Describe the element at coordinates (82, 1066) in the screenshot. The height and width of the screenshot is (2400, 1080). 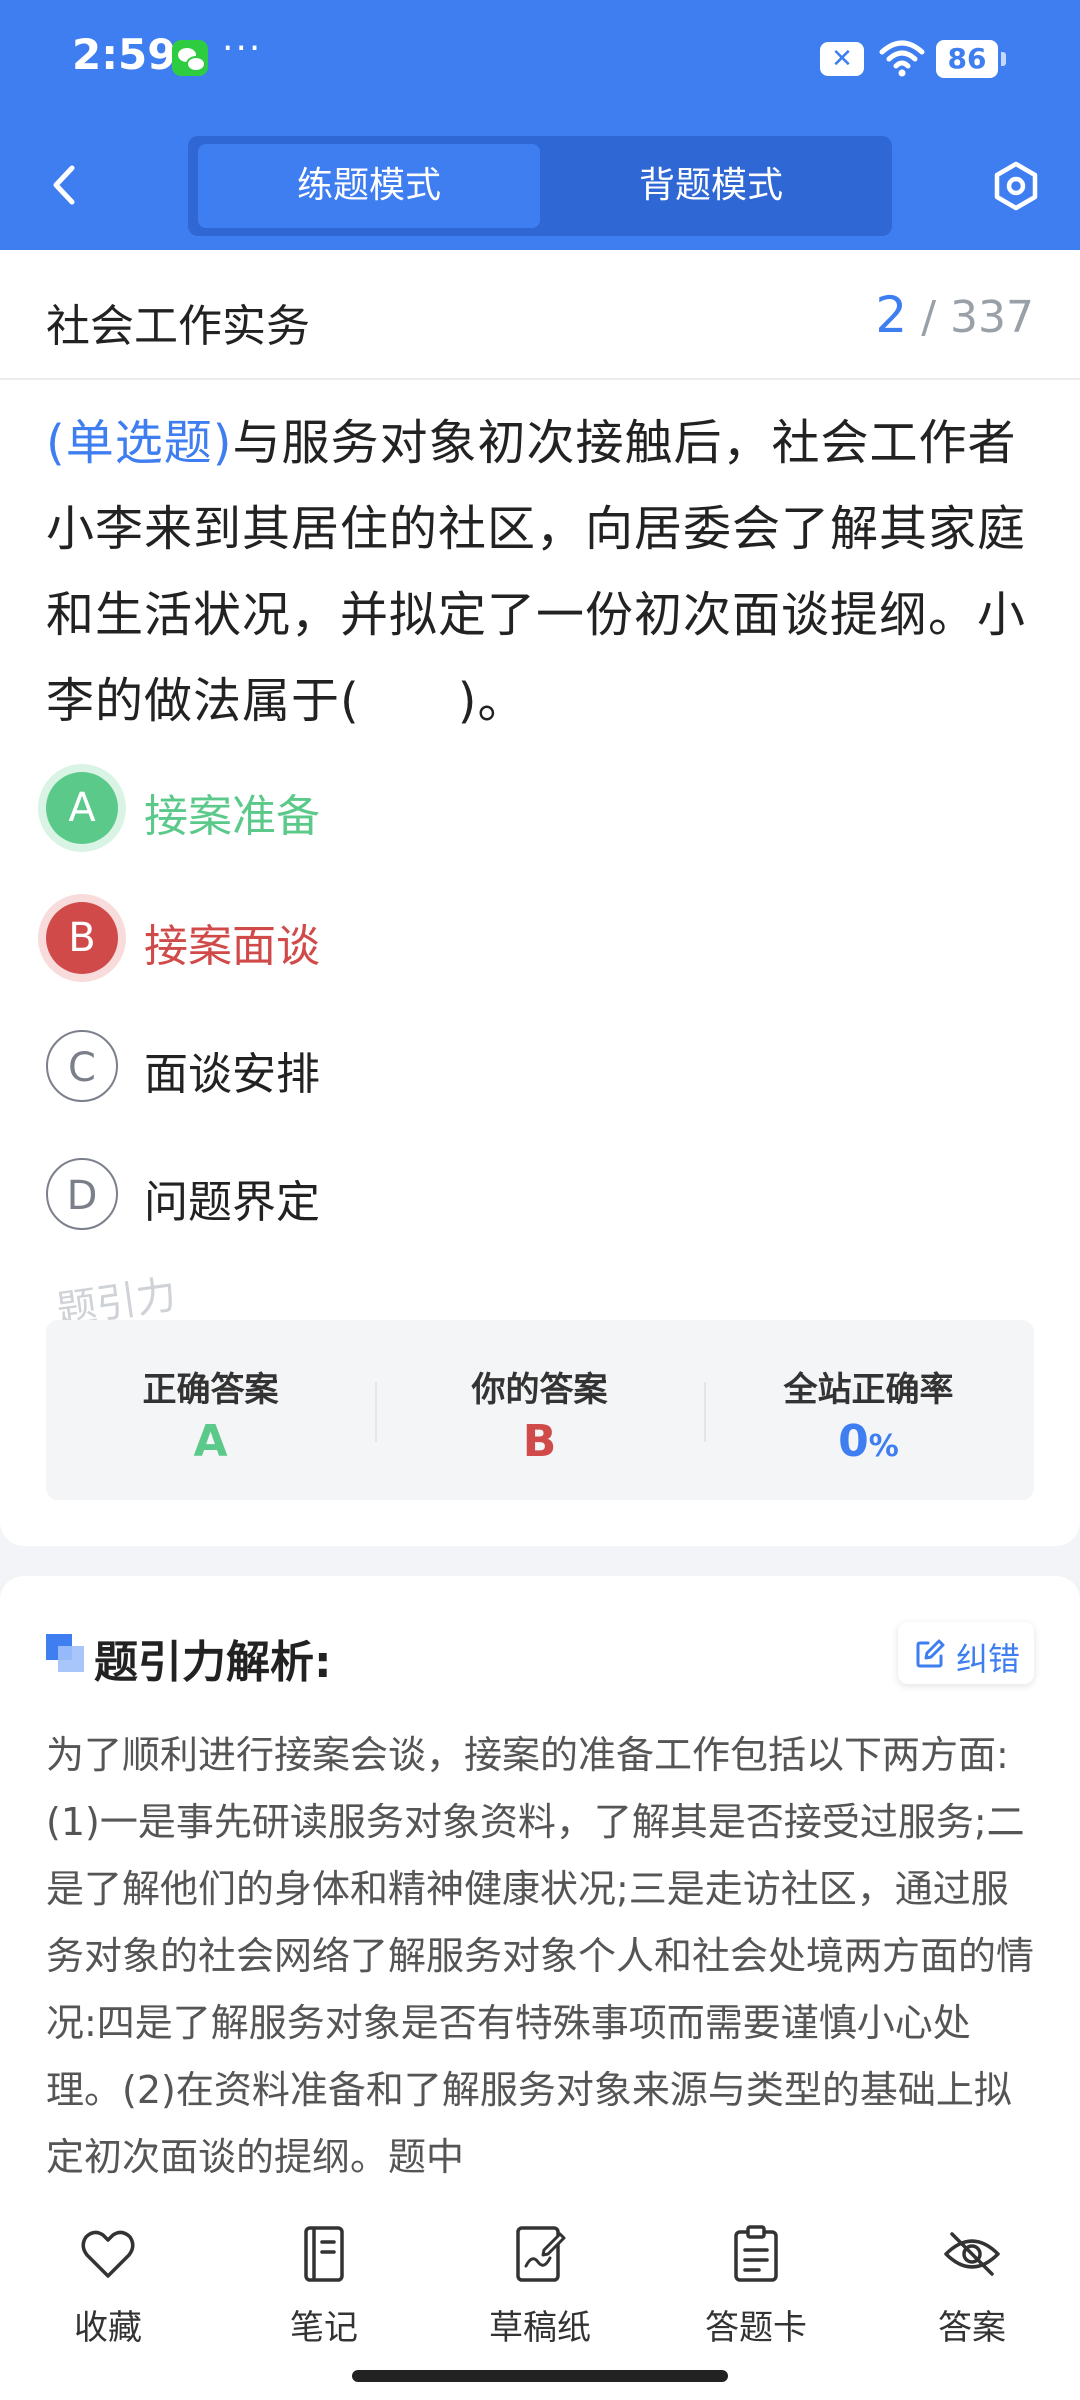
I see `option-letter-circle: C` at that location.